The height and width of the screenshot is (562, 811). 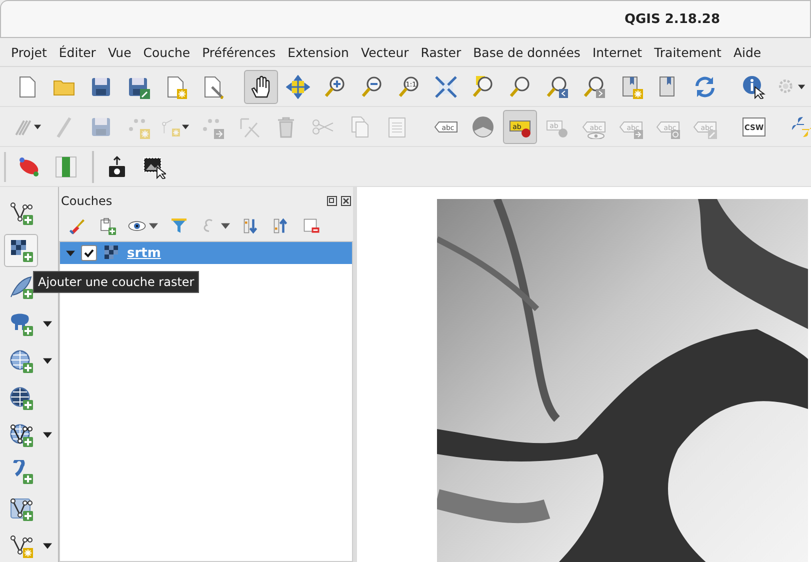 What do you see at coordinates (617, 52) in the screenshot?
I see `menu-item: Internet` at bounding box center [617, 52].